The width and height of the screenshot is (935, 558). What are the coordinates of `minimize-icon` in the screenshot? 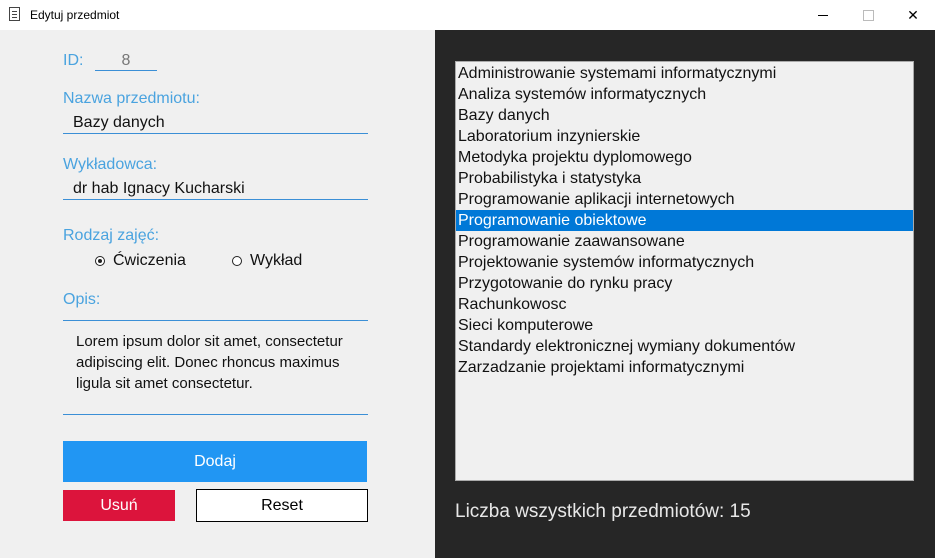 It's located at (823, 15).